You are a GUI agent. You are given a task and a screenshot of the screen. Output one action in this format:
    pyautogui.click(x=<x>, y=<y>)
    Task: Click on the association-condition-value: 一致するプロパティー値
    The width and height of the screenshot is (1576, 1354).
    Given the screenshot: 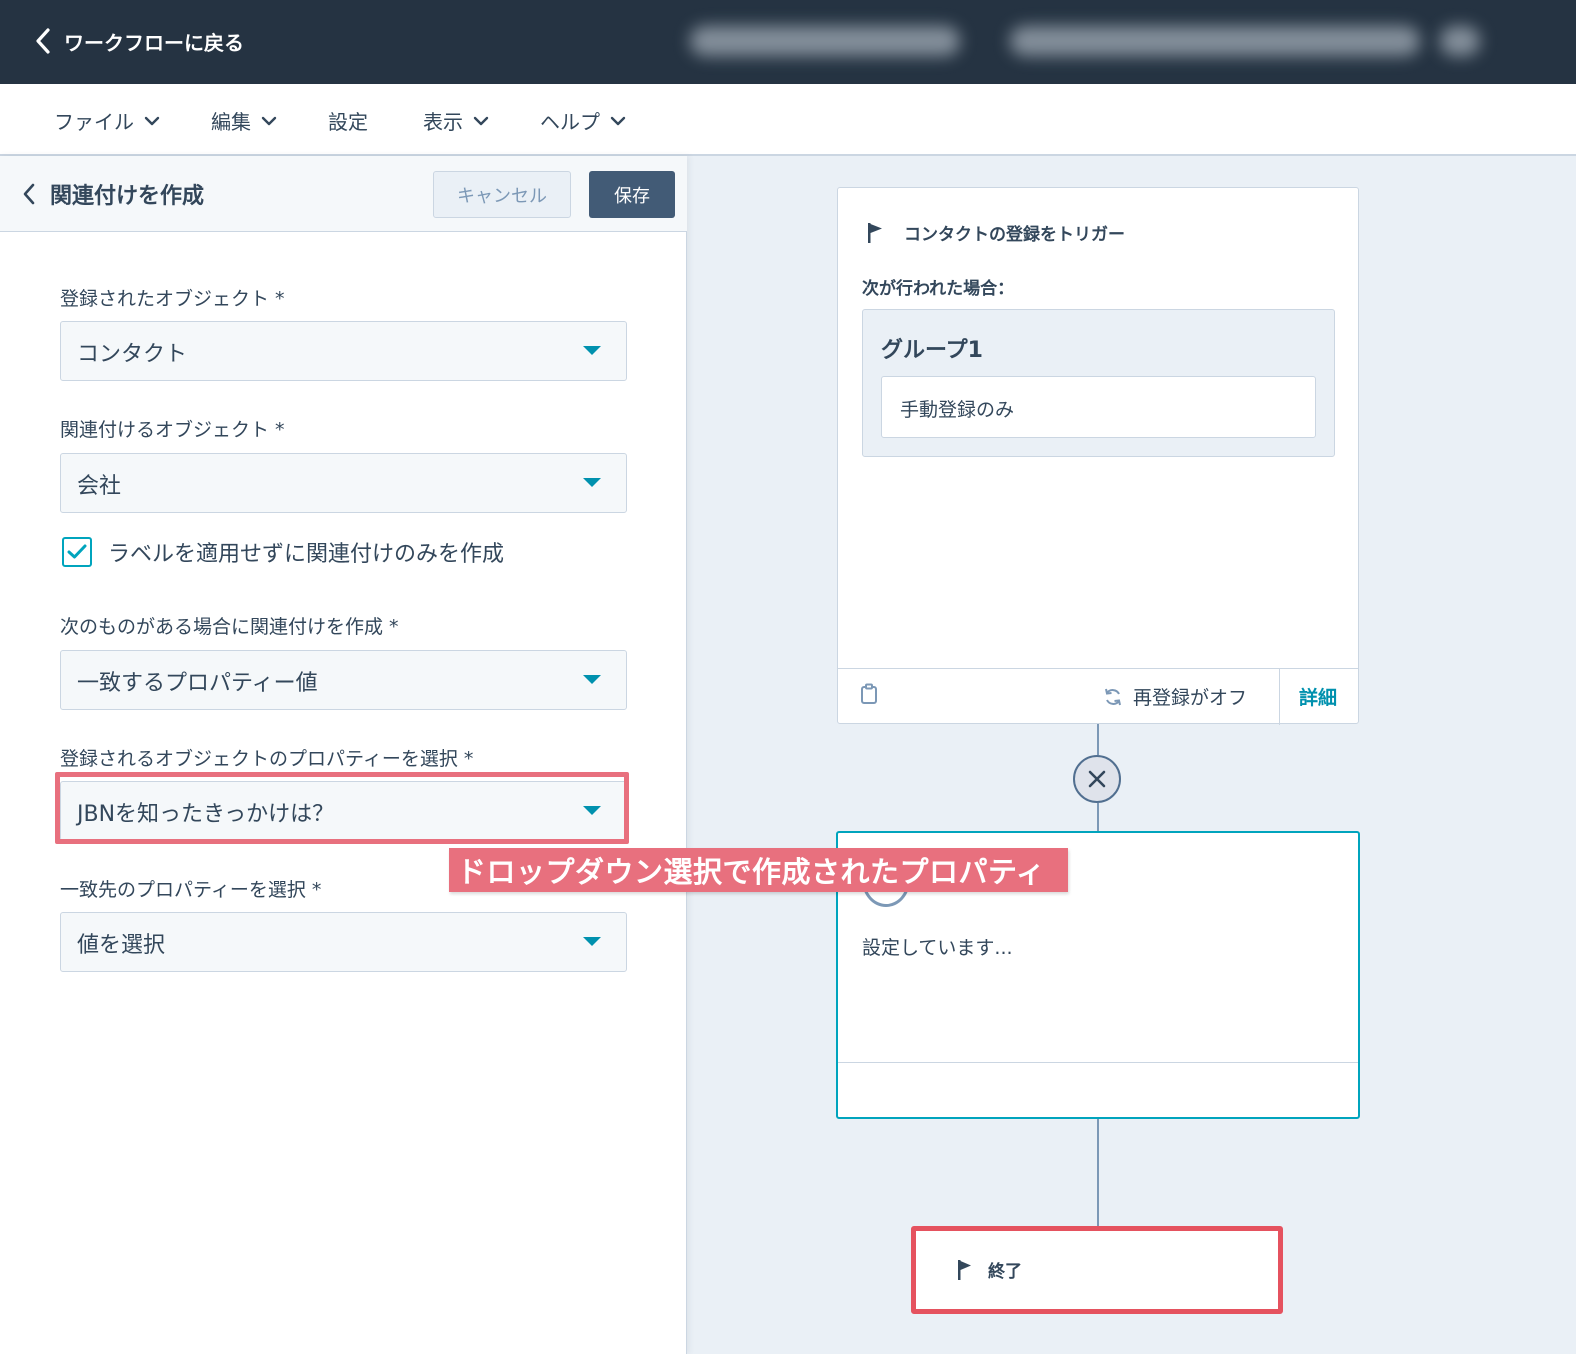 What is the action you would take?
    pyautogui.click(x=197, y=683)
    